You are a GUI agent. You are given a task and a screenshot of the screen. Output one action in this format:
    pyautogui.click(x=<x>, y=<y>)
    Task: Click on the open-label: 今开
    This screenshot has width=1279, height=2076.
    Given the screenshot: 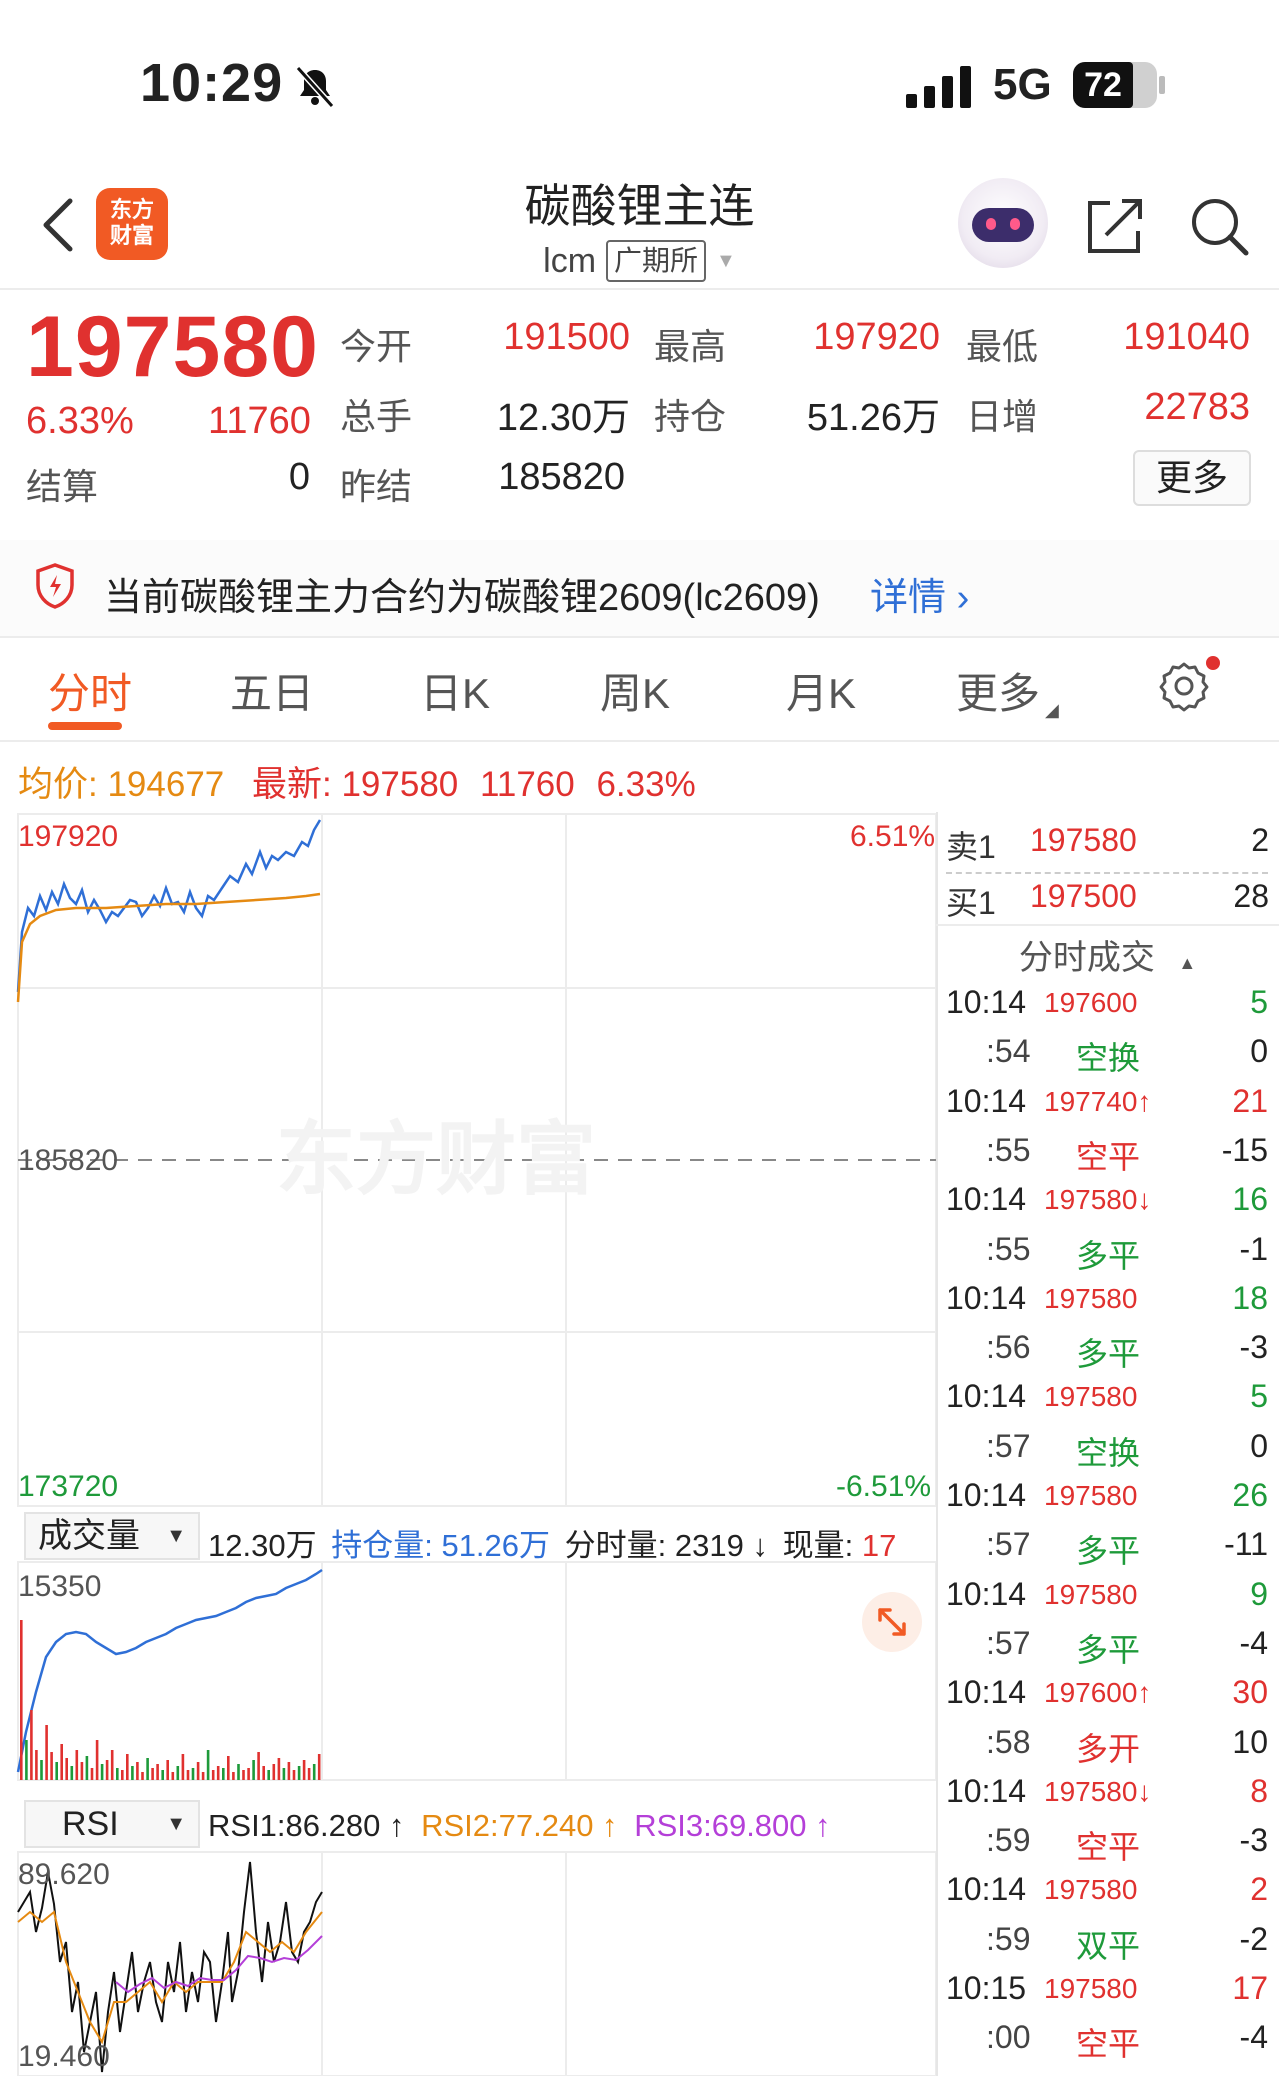 What is the action you would take?
    pyautogui.click(x=376, y=346)
    